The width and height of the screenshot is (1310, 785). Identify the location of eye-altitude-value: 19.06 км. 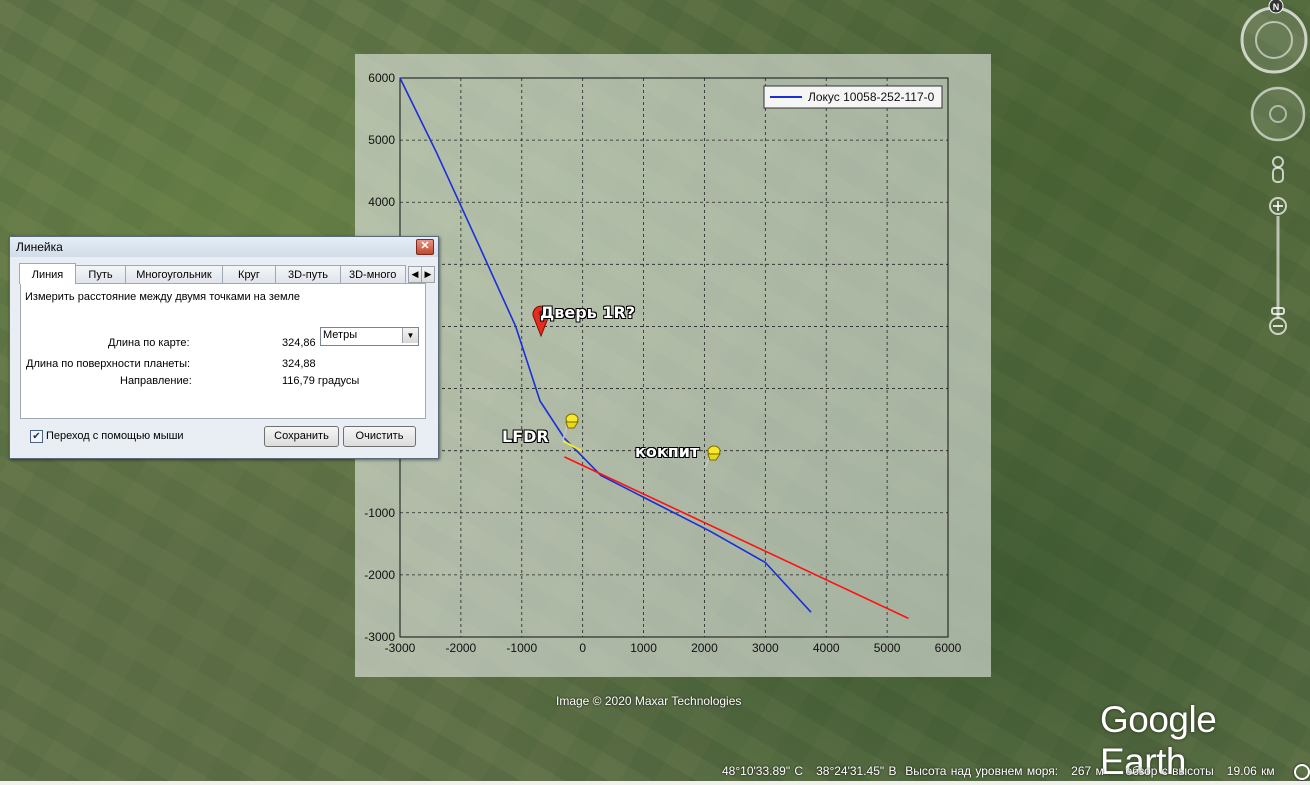
(1250, 771).